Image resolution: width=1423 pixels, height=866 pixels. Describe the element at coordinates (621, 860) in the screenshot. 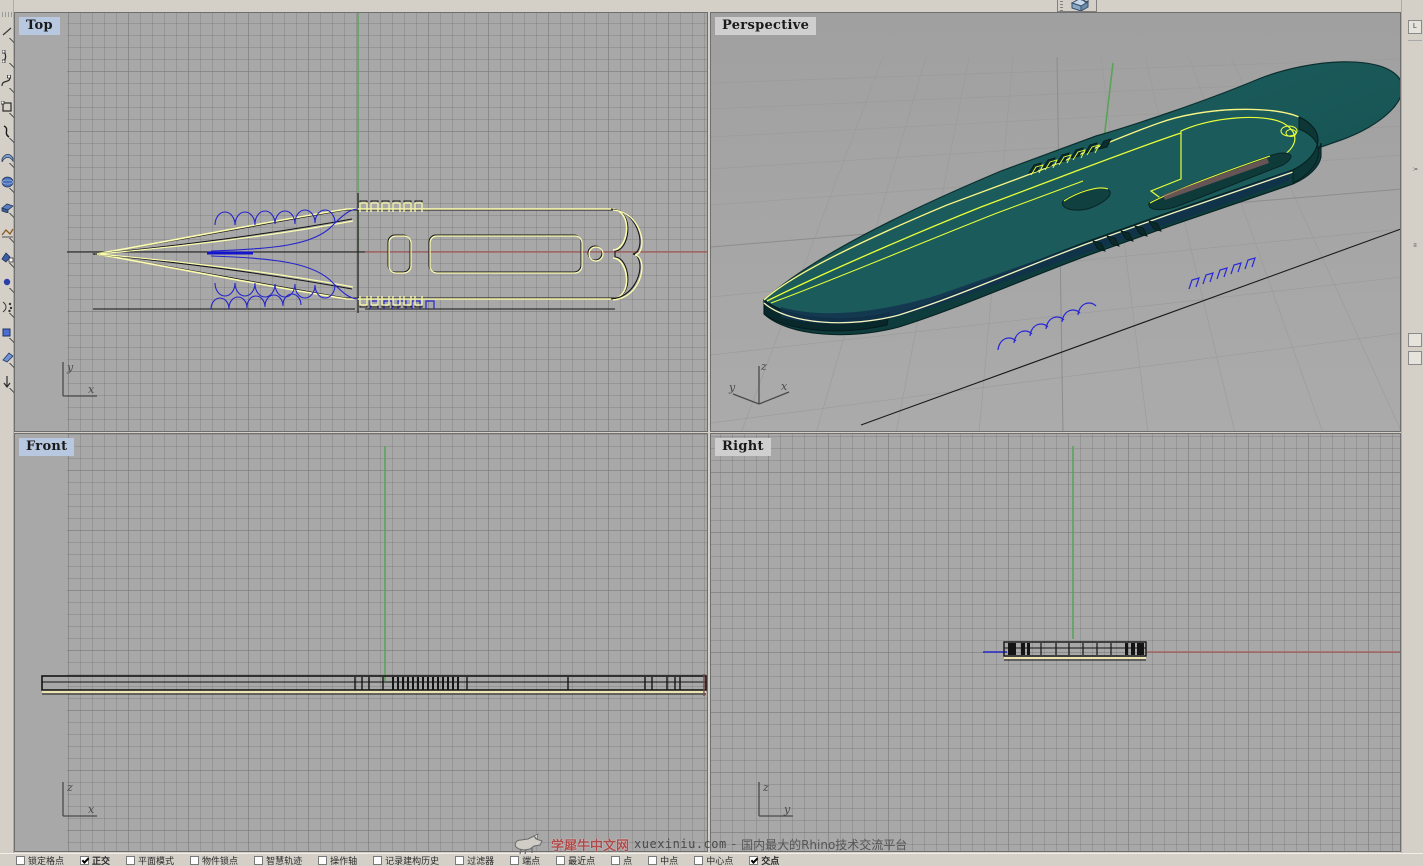

I see `status-item-10: 点` at that location.